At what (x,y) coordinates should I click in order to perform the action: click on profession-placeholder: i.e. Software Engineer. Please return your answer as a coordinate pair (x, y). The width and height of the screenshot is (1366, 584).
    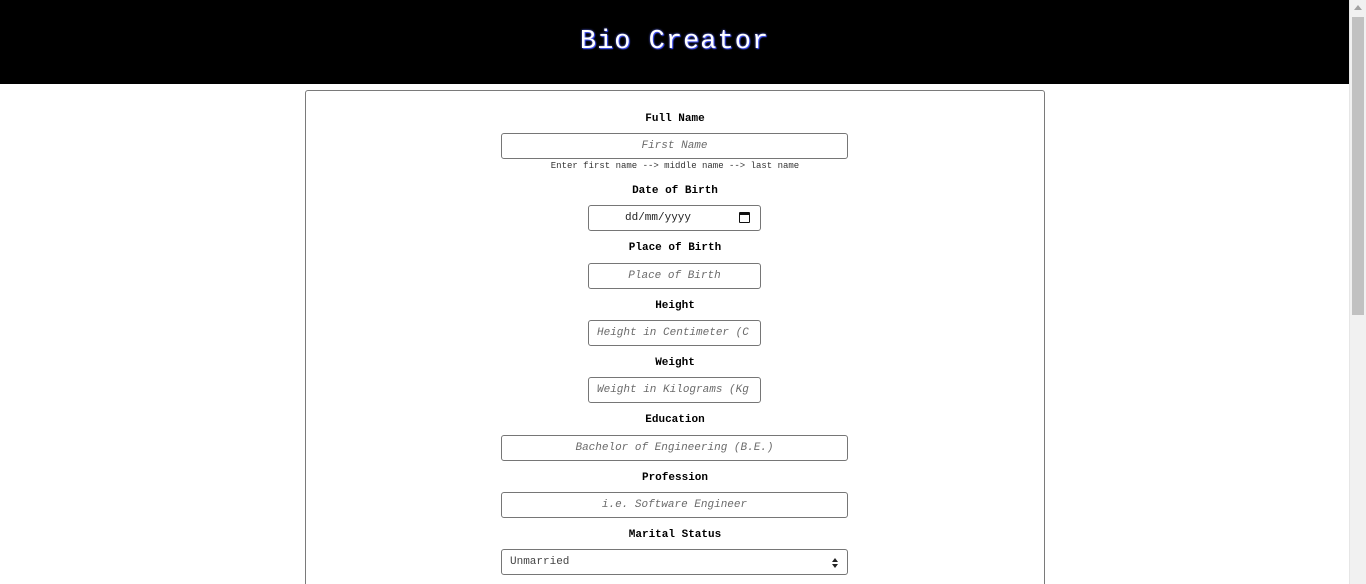
    Looking at the image, I should click on (674, 505).